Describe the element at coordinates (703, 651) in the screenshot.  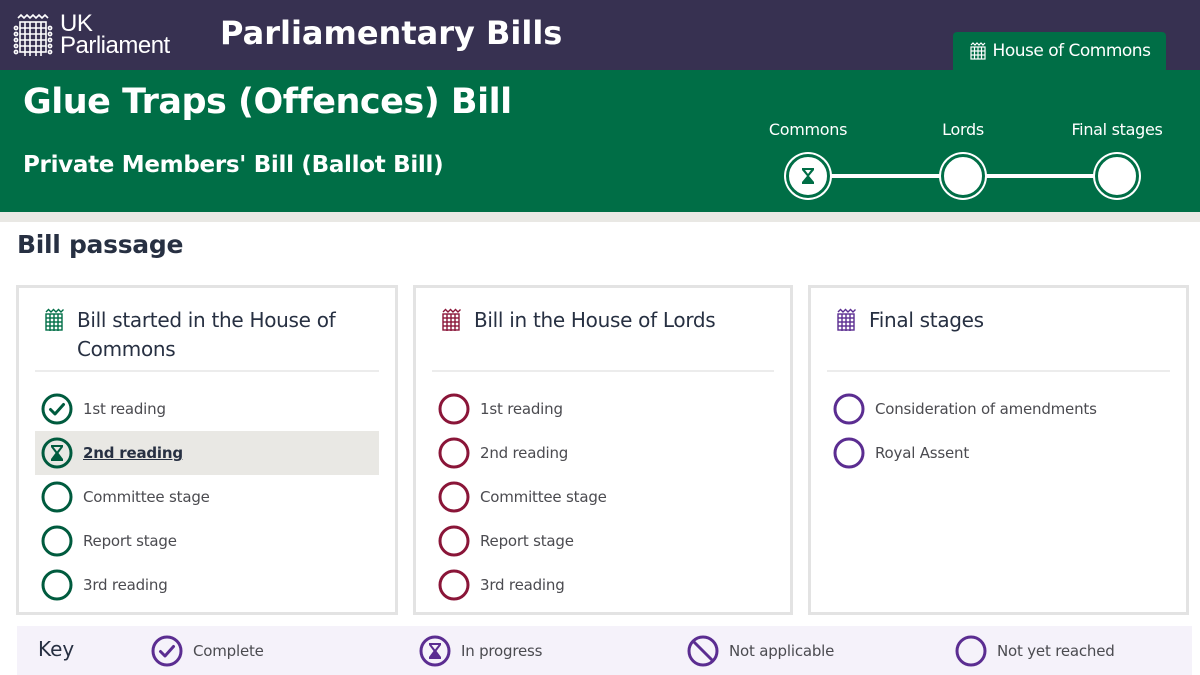
I see `not-applicable-icon` at that location.